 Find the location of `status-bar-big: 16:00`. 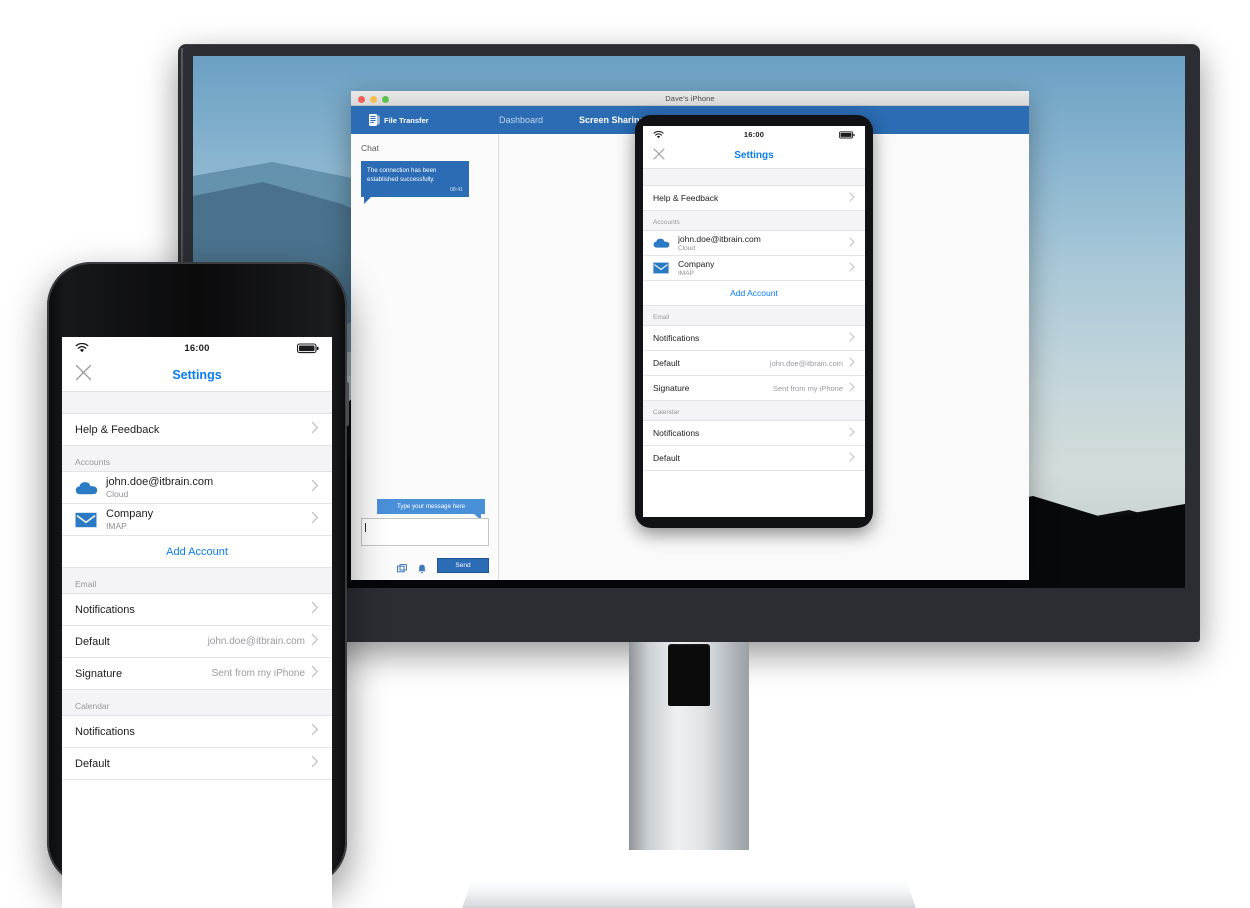

status-bar-big: 16:00 is located at coordinates (197, 348).